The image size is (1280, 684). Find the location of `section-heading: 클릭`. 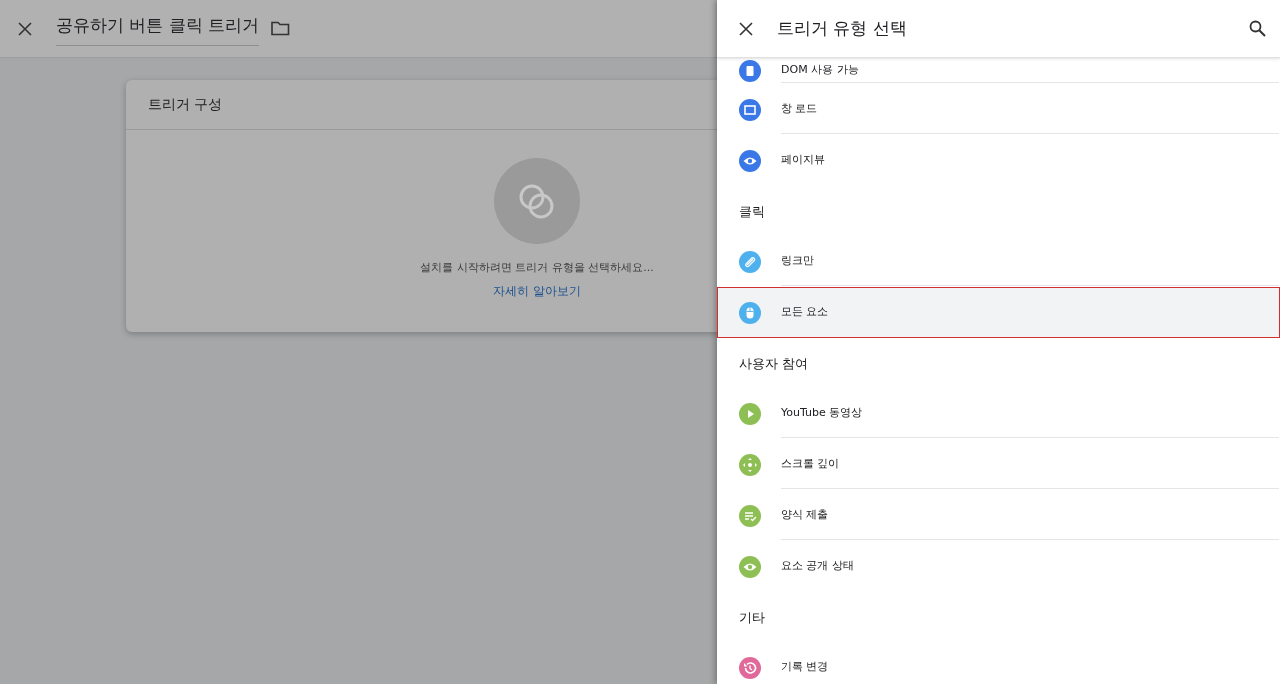

section-heading: 클릭 is located at coordinates (752, 211).